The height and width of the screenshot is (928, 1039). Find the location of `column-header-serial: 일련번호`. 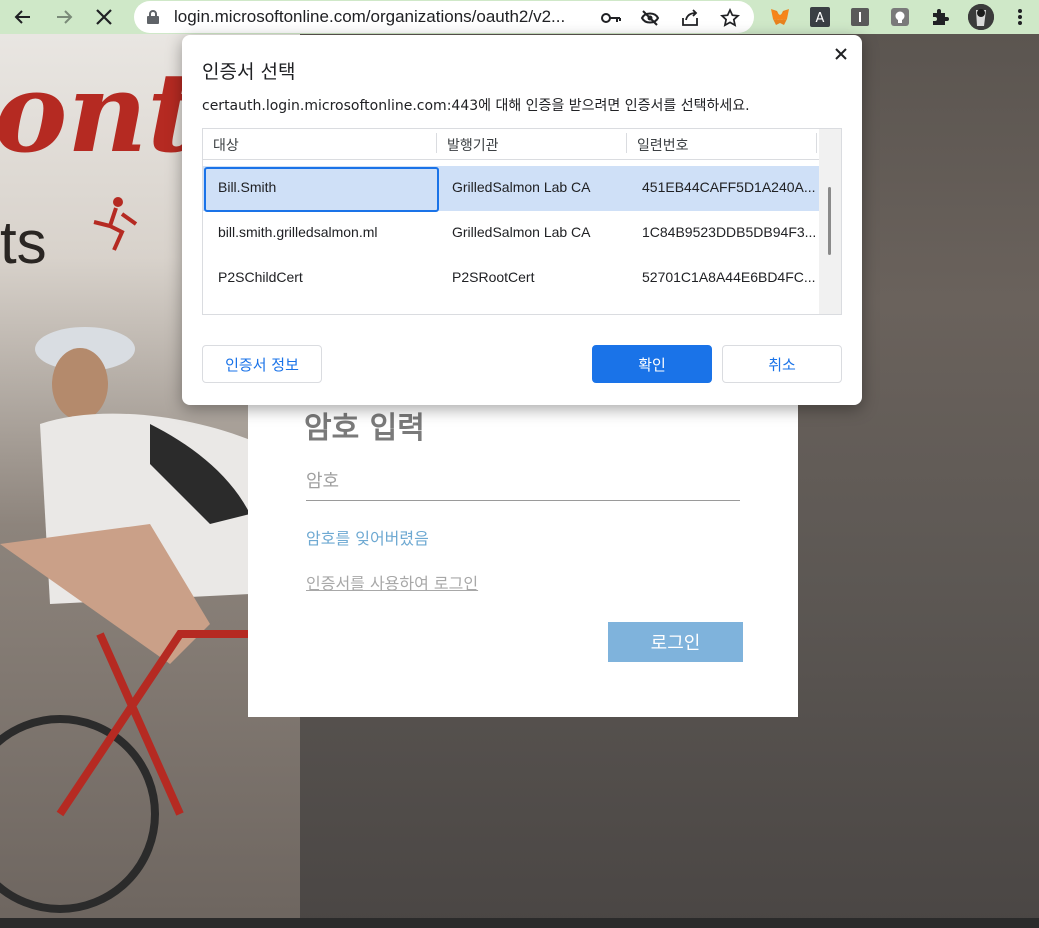

column-header-serial: 일련번호 is located at coordinates (663, 145).